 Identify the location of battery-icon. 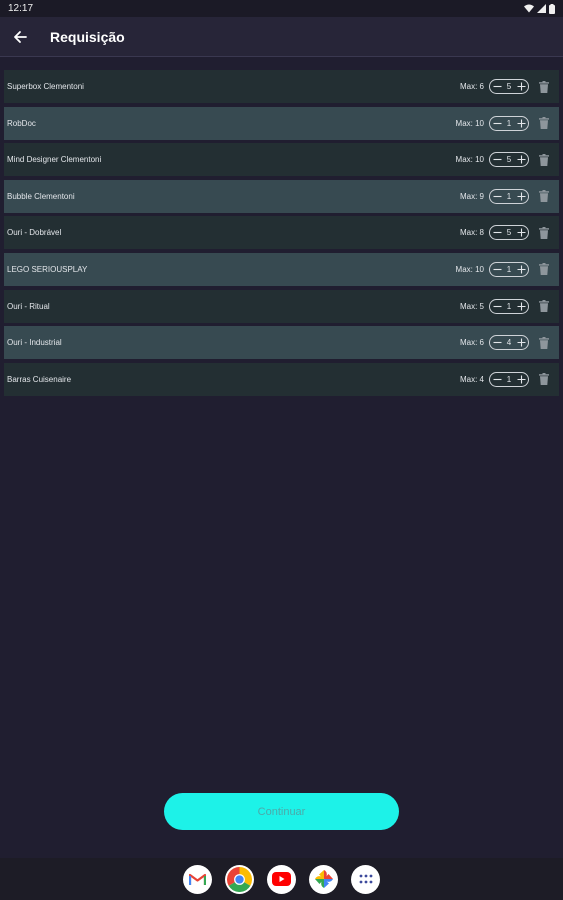
(552, 8).